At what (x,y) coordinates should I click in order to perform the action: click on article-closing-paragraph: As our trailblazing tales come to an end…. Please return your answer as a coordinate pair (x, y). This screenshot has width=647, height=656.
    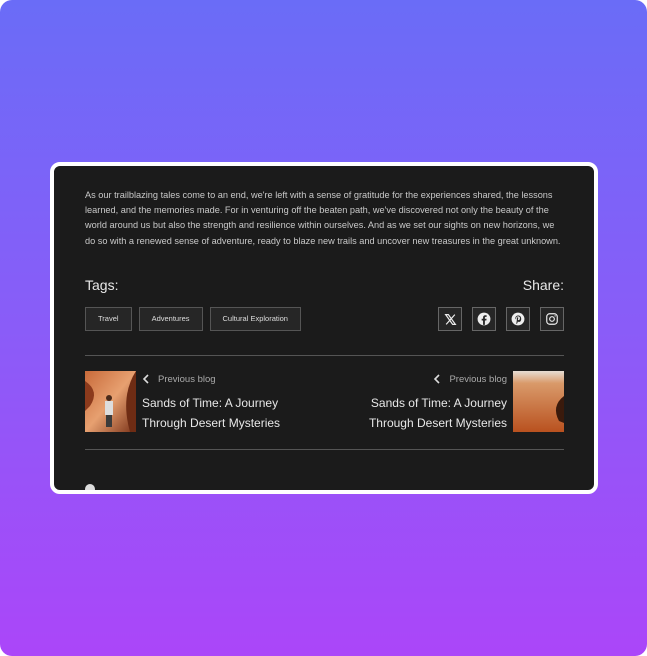
    Looking at the image, I should click on (323, 218).